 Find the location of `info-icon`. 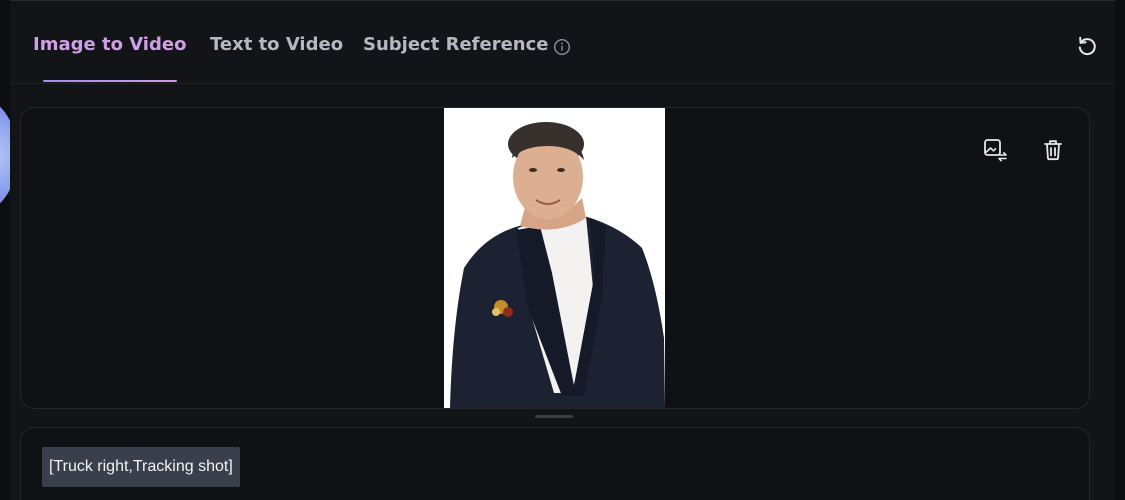

info-icon is located at coordinates (562, 47).